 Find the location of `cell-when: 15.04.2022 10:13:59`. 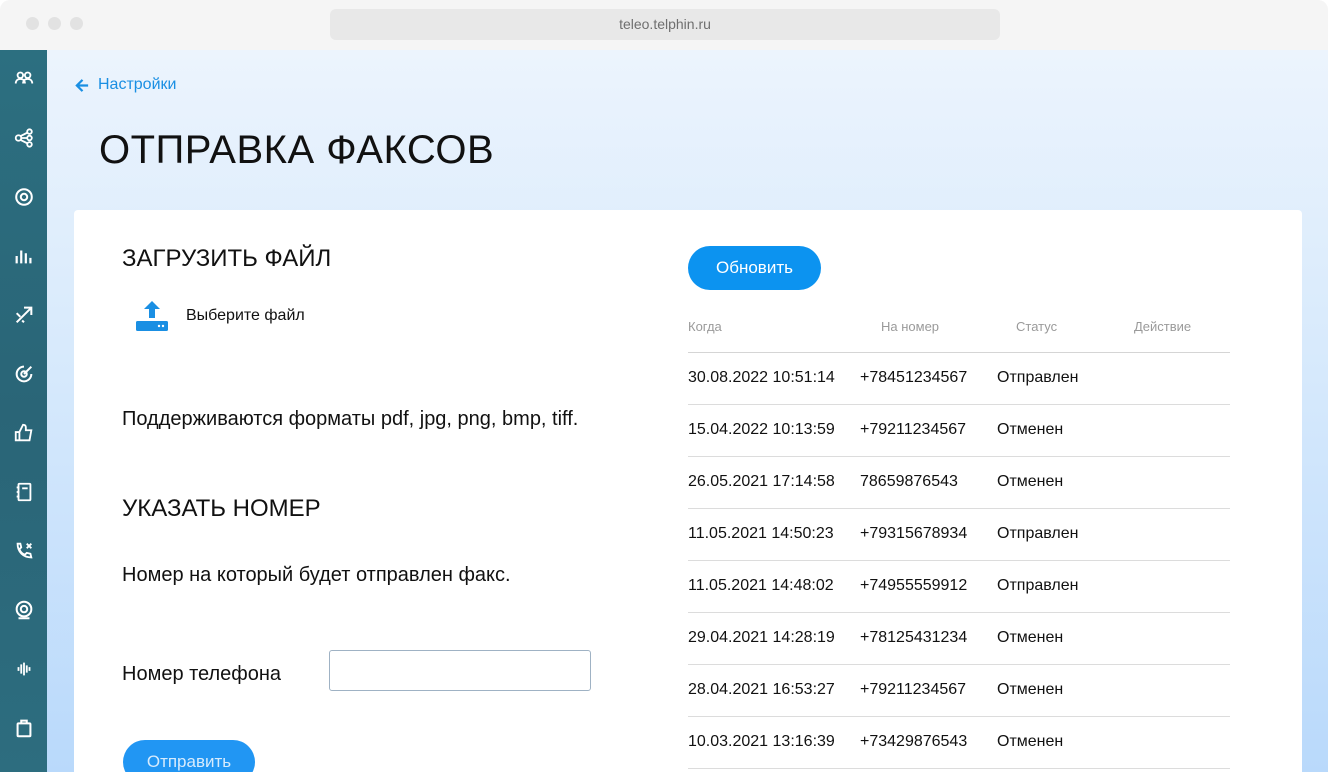

cell-when: 15.04.2022 10:13:59 is located at coordinates (761, 429).